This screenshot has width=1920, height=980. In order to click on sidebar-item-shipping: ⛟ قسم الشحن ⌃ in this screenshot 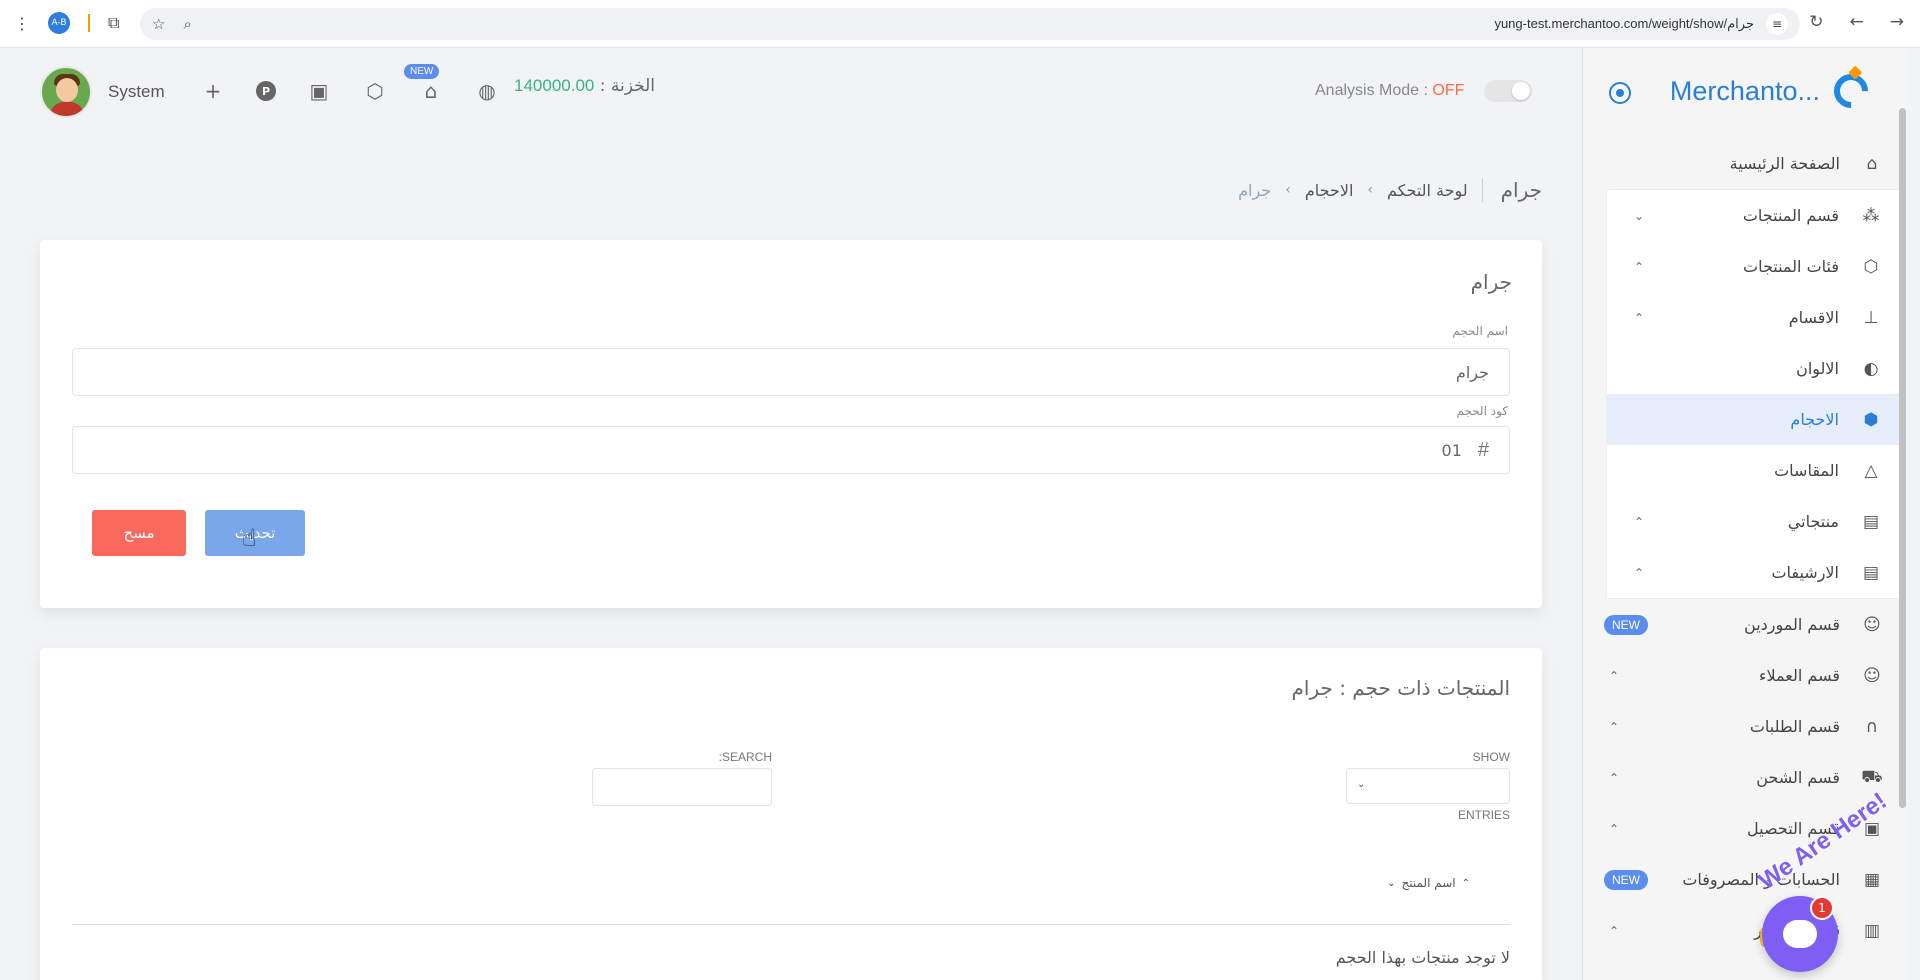, I will do `click(1745, 777)`.